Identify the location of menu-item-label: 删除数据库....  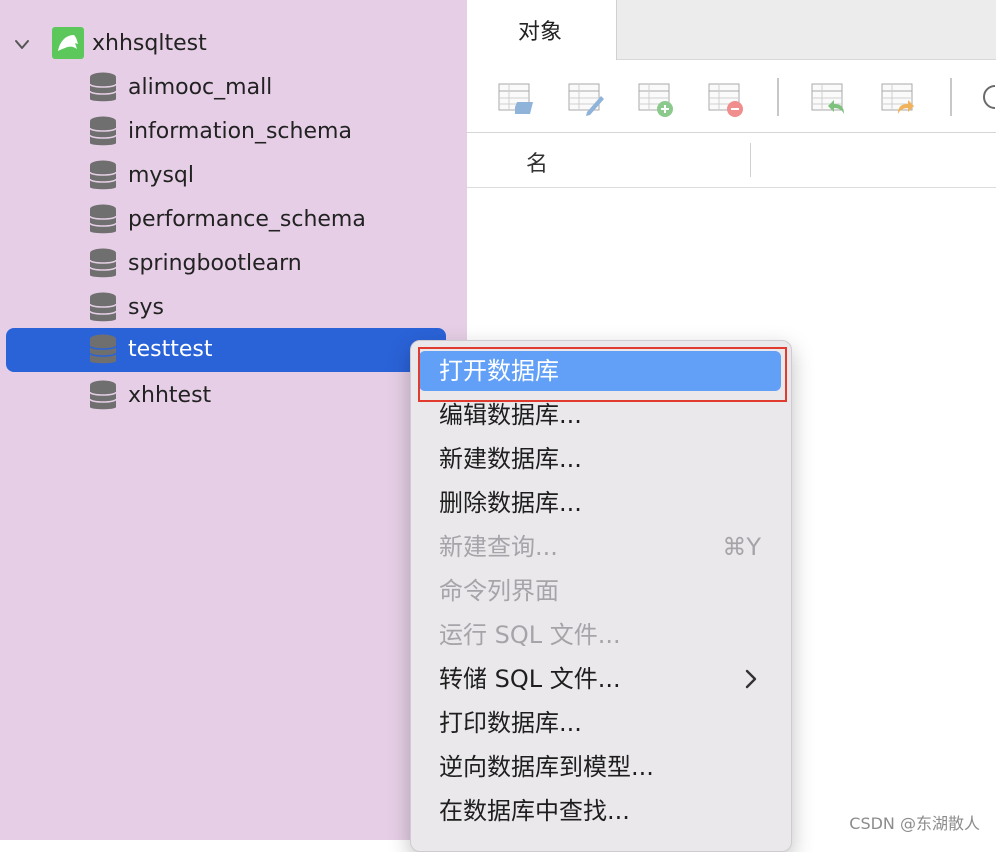
(510, 503).